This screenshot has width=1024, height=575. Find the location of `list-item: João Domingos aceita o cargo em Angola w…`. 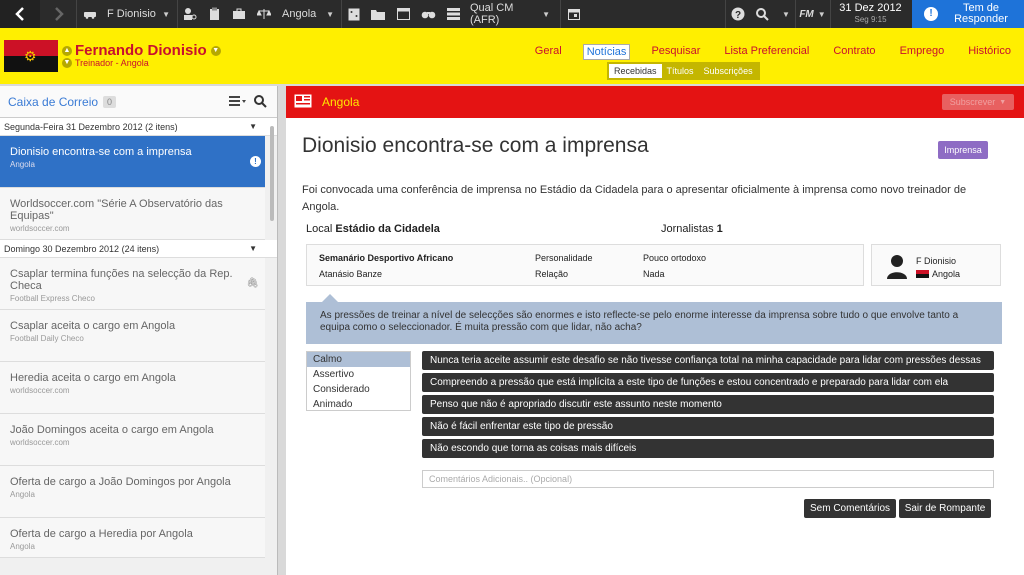

list-item: João Domingos aceita o cargo em Angola w… is located at coordinates (132, 440).